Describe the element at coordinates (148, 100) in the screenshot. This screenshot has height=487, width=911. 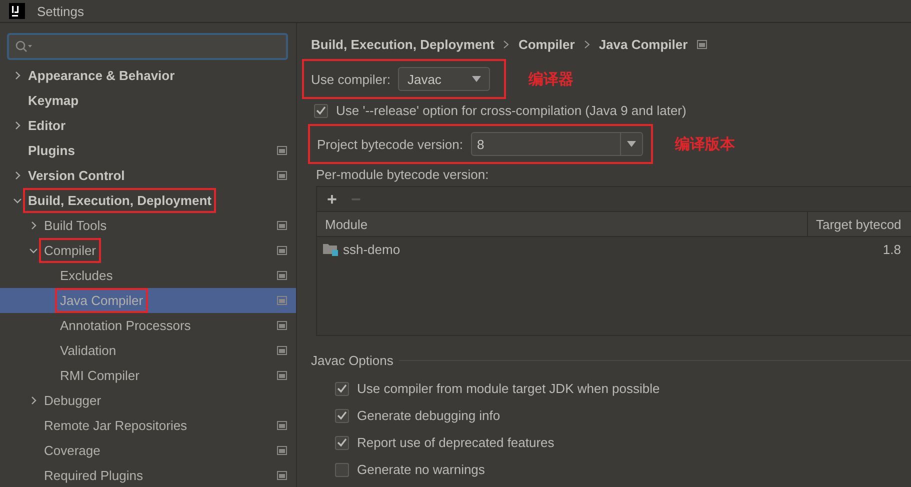
I see `tree-item: Keymap` at that location.